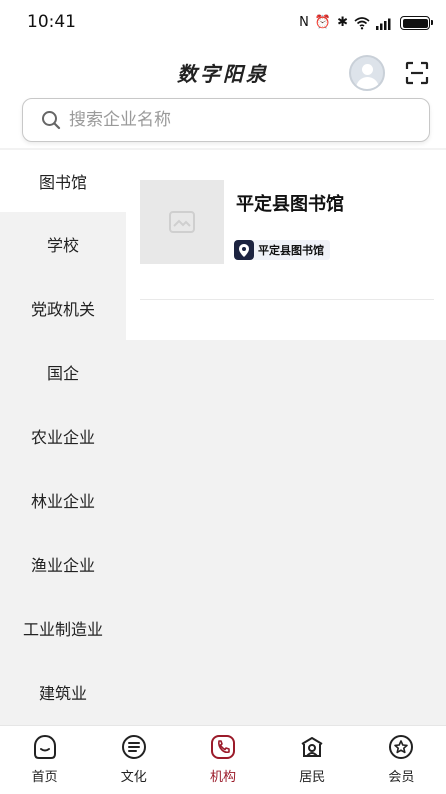  What do you see at coordinates (44, 760) in the screenshot?
I see `nav-home: 首页` at bounding box center [44, 760].